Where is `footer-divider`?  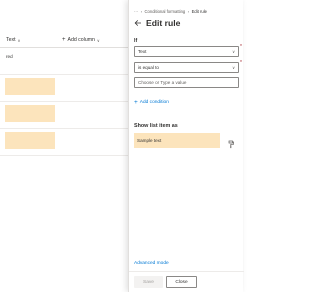 footer-divider is located at coordinates (186, 271).